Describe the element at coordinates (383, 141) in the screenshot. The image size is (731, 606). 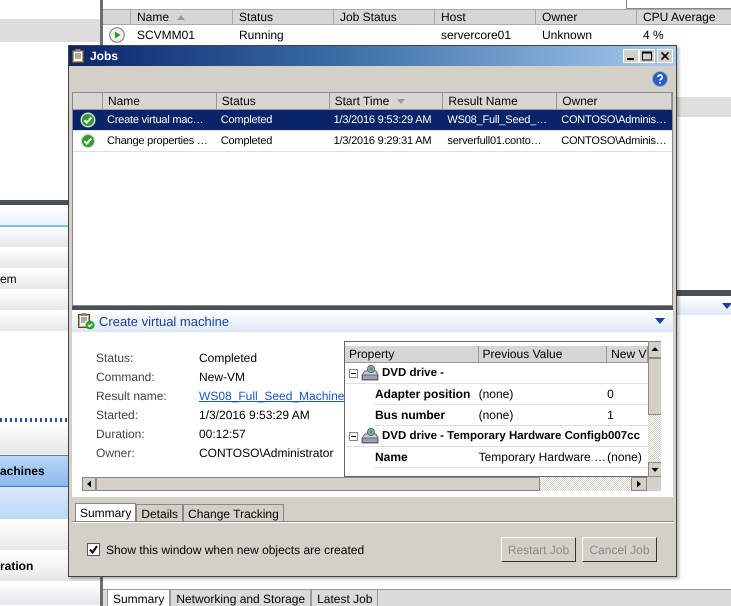
I see `table-cell: 1/3/2016 9:29:31 AM` at that location.